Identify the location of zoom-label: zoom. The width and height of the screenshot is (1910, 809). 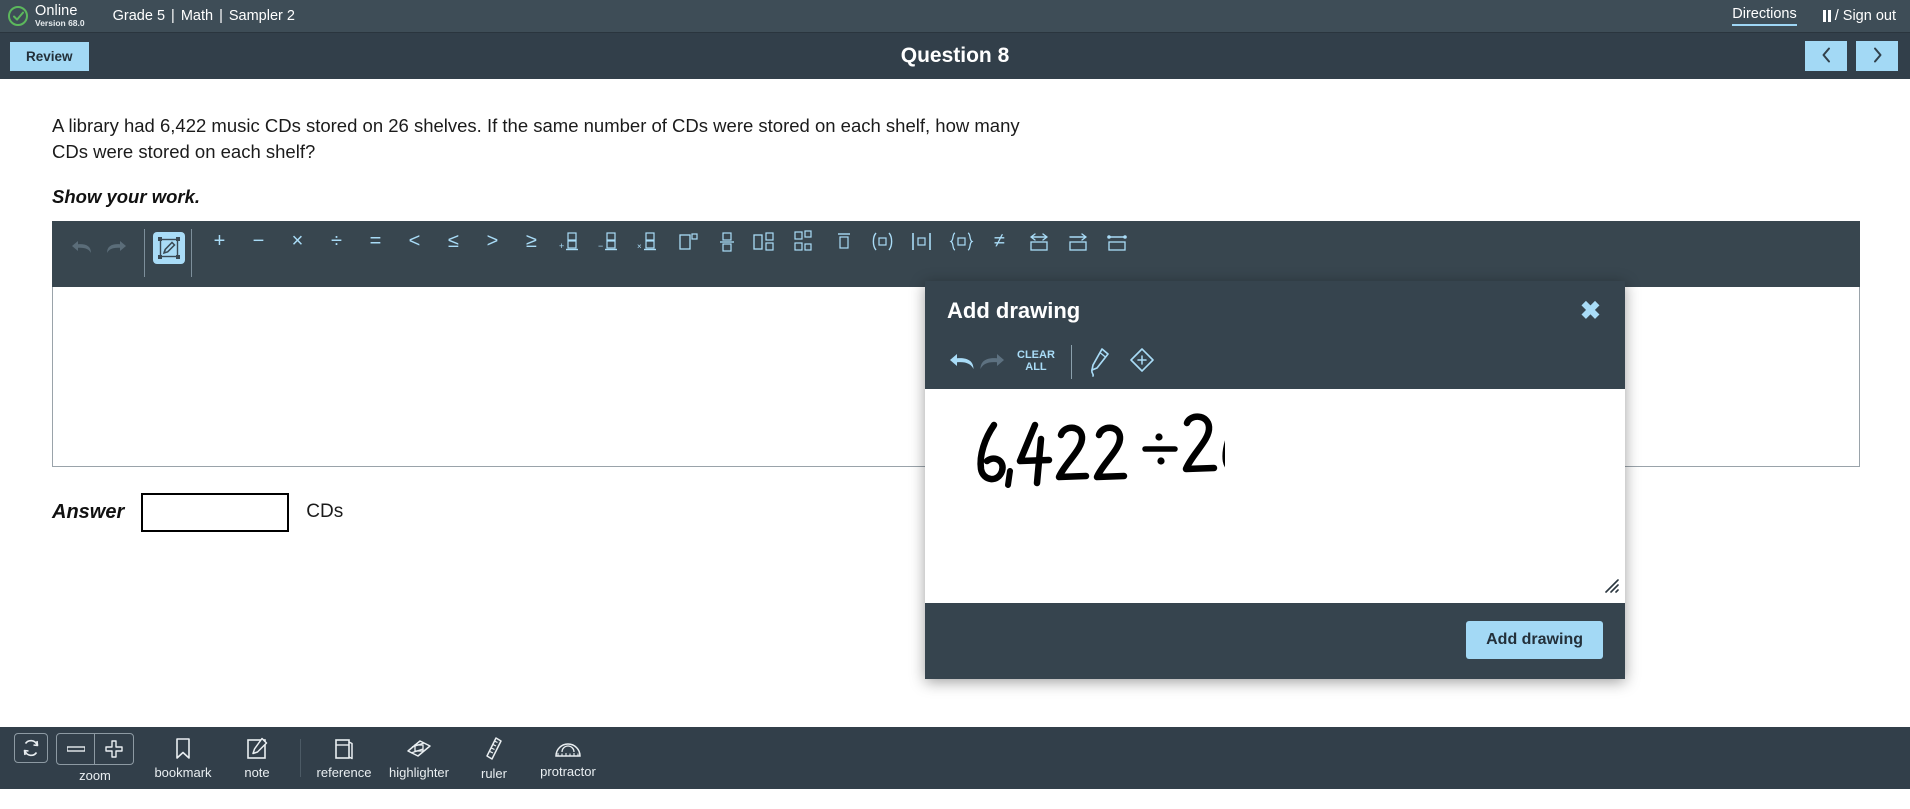
(95, 775).